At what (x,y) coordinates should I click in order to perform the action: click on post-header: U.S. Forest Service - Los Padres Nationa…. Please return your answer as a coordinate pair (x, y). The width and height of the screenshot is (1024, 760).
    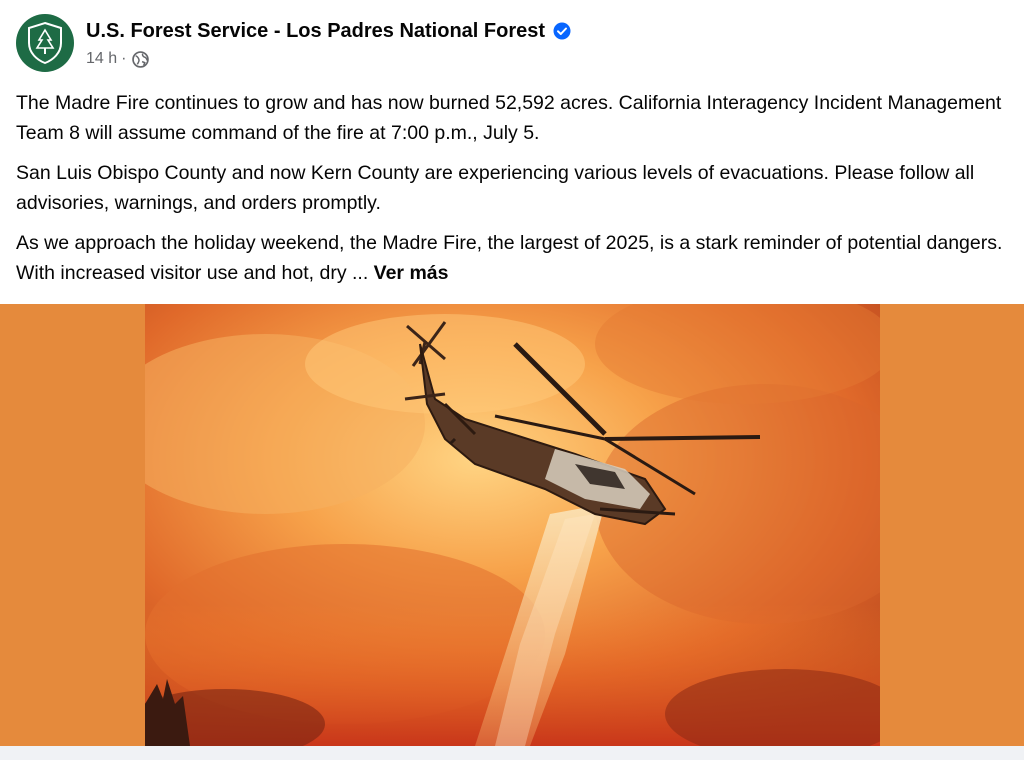
    Looking at the image, I should click on (293, 43).